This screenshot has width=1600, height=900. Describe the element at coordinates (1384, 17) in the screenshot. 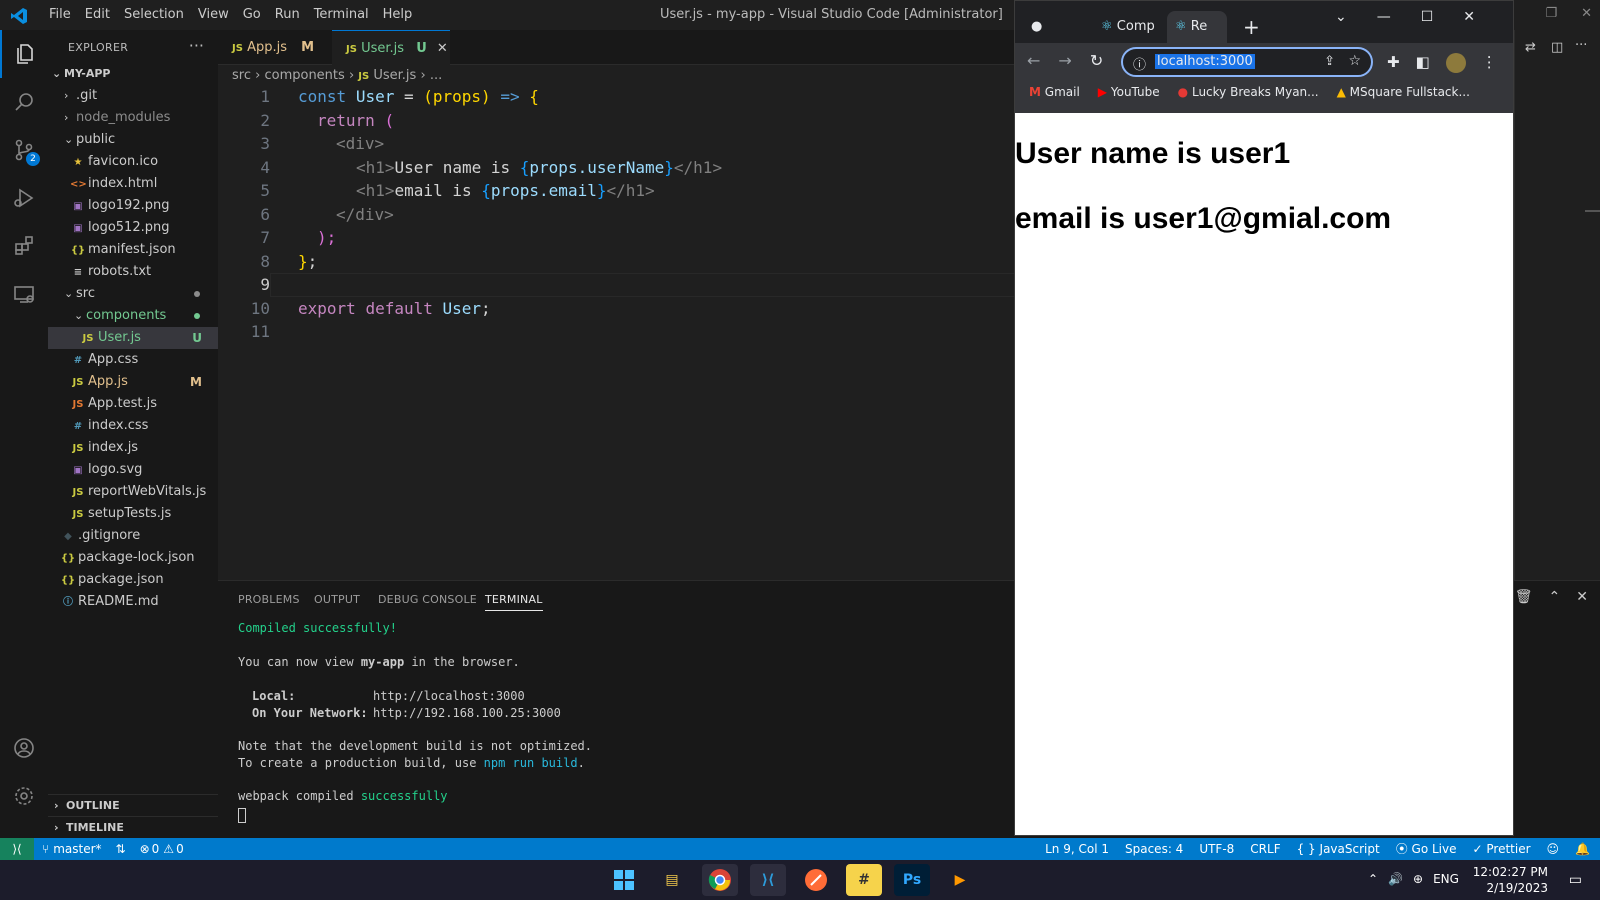

I see `minimize-icon: —` at that location.